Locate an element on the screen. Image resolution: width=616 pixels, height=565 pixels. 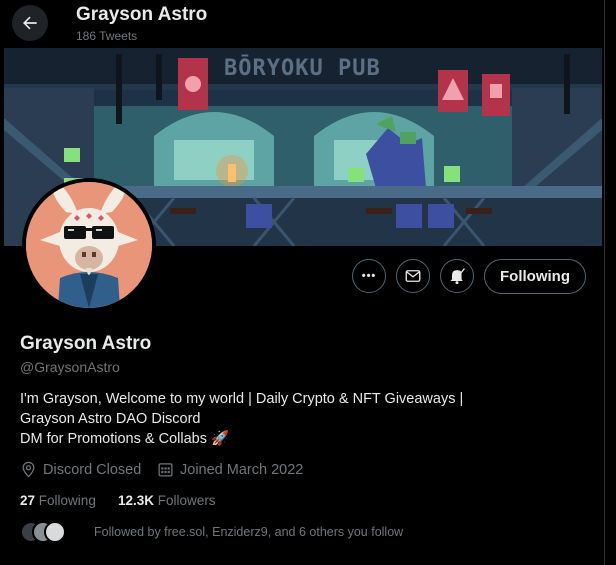
location-item: Discord Closed is located at coordinates (80, 469).